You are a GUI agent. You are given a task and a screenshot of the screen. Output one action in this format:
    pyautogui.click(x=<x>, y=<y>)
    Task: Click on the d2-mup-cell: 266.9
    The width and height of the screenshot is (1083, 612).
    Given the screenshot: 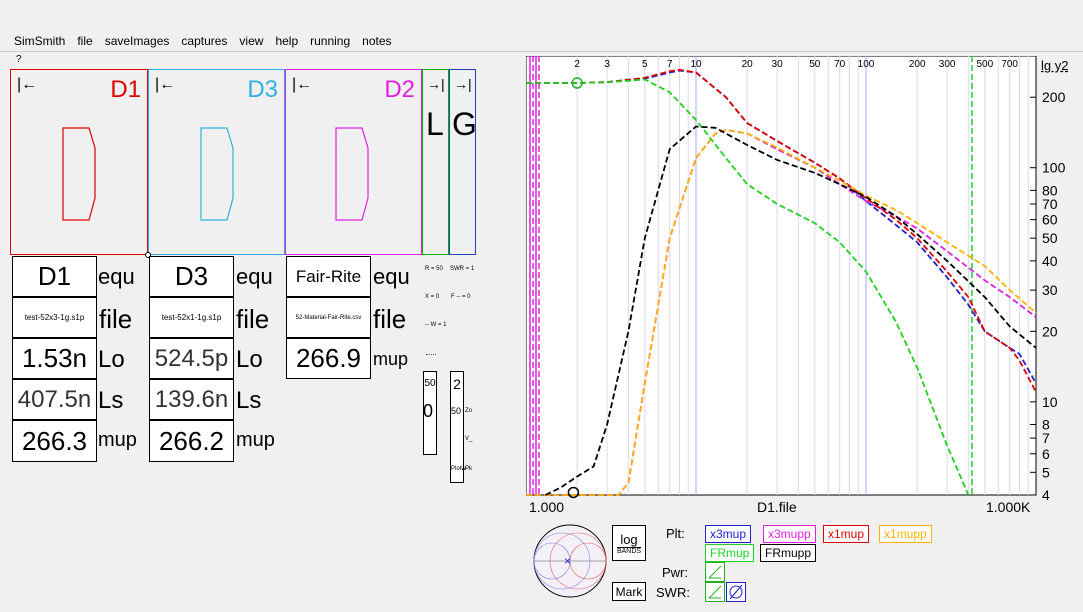 What is the action you would take?
    pyautogui.click(x=328, y=358)
    